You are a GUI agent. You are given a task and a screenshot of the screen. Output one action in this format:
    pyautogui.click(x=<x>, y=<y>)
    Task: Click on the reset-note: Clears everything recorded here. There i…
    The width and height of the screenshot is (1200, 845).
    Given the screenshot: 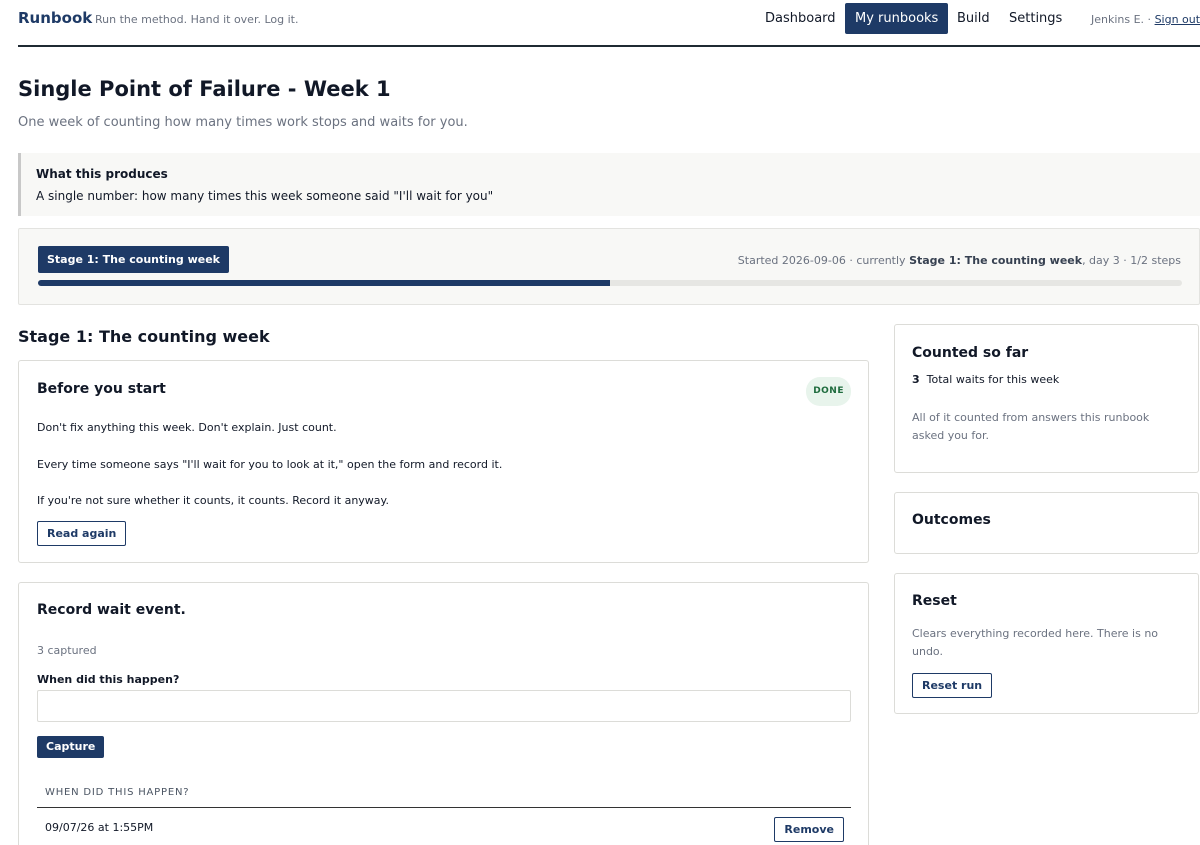 What is the action you would take?
    pyautogui.click(x=1035, y=642)
    